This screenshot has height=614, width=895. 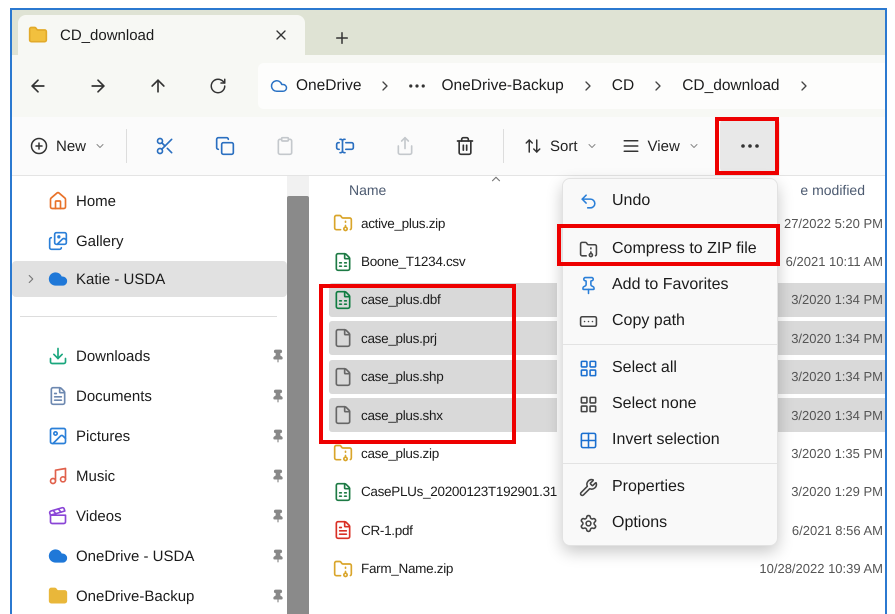 What do you see at coordinates (58, 476) in the screenshot?
I see `music-icon` at bounding box center [58, 476].